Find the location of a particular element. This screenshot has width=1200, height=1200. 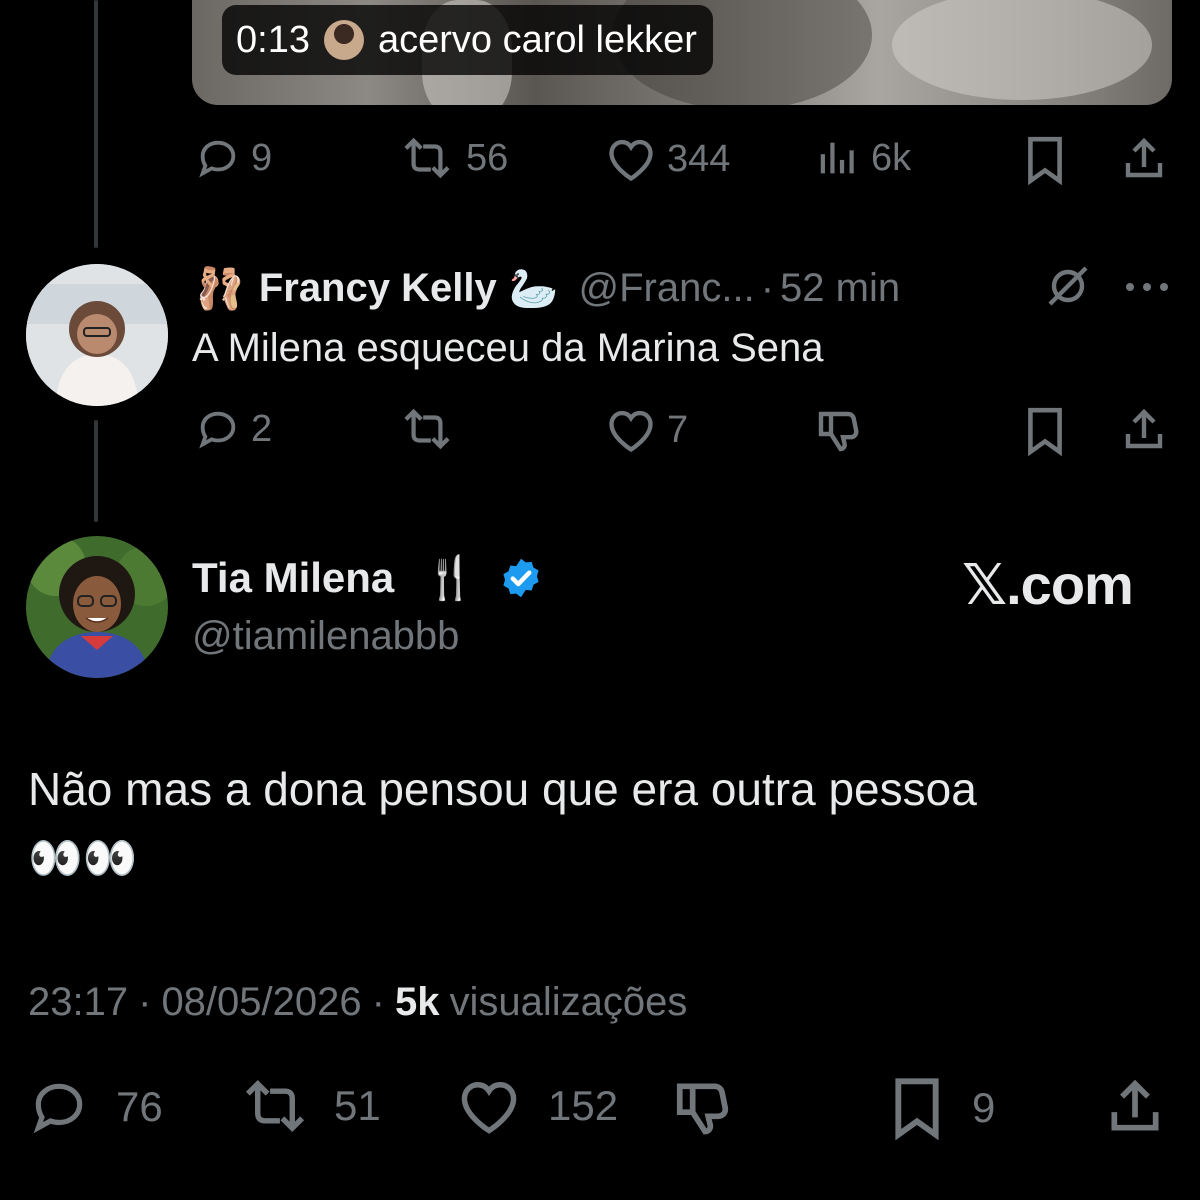

like-button: 344 is located at coordinates (667, 159).